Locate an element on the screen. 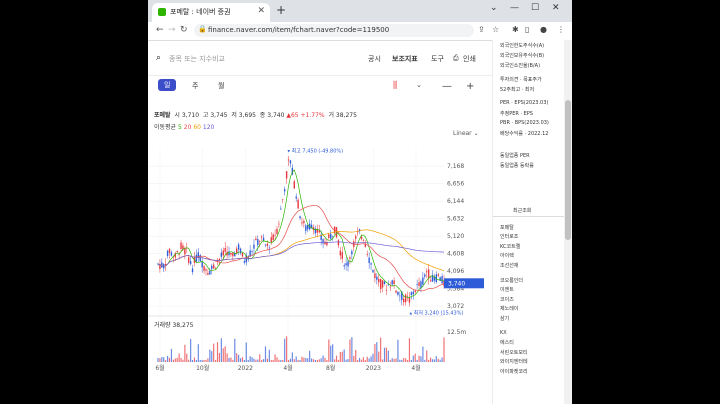 The height and width of the screenshot is (404, 720). sidebar-icon: ▯ is located at coordinates (527, 29).